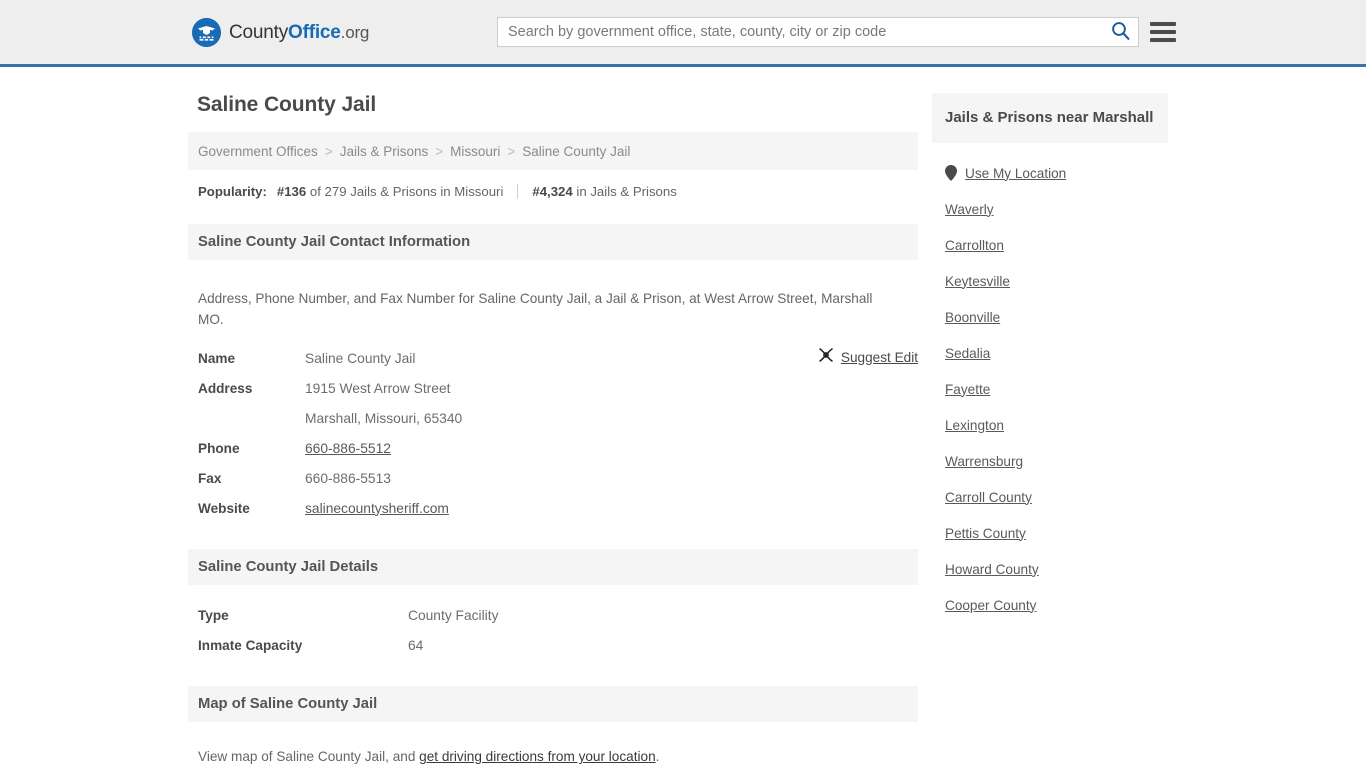  Describe the element at coordinates (518, 191) in the screenshot. I see `popularity-divider` at that location.